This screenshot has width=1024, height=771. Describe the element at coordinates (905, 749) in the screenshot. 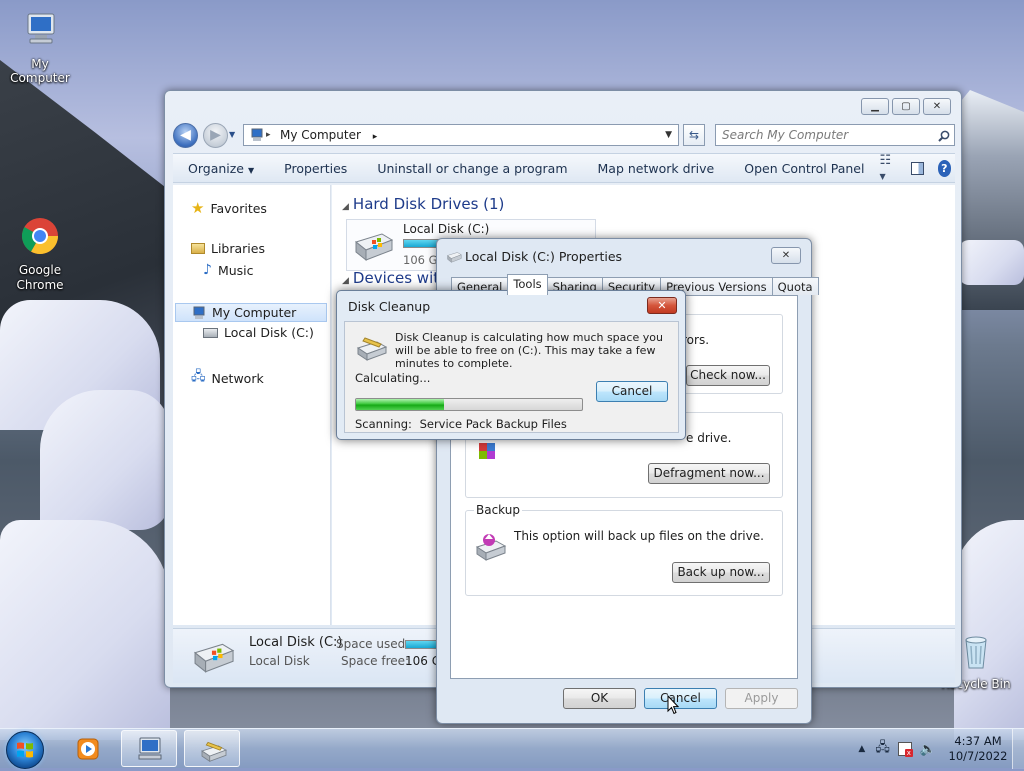

I see `action-center-icon: x` at that location.